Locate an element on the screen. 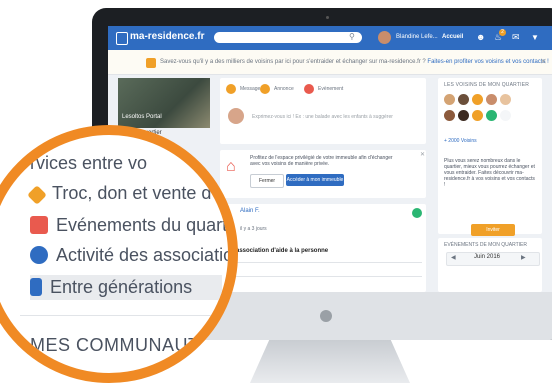 This screenshot has height=383, width=552. menu-icon: ▼ is located at coordinates (535, 37).